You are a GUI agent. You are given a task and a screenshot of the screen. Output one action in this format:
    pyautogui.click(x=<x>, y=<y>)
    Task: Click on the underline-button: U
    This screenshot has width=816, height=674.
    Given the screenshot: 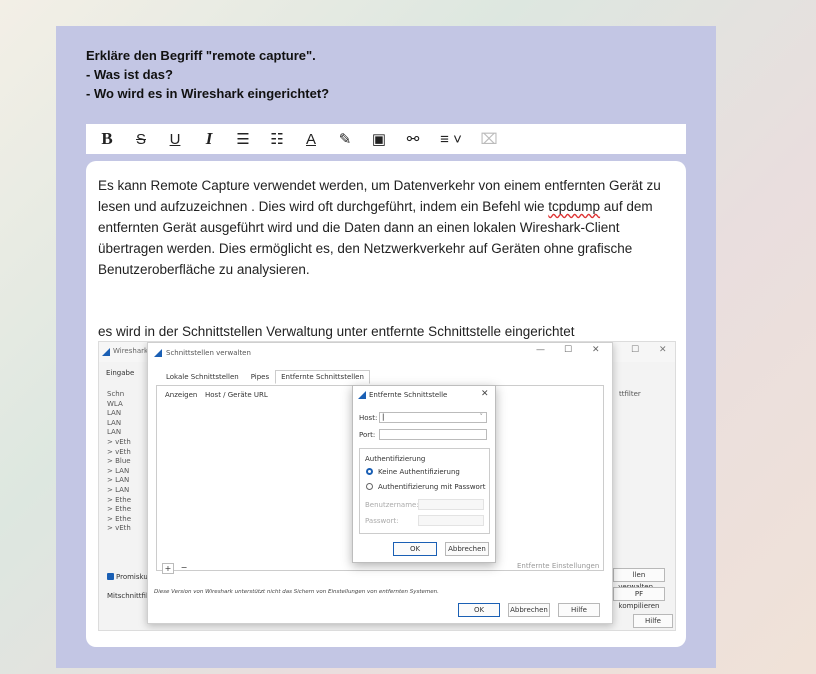 What is the action you would take?
    pyautogui.click(x=175, y=139)
    